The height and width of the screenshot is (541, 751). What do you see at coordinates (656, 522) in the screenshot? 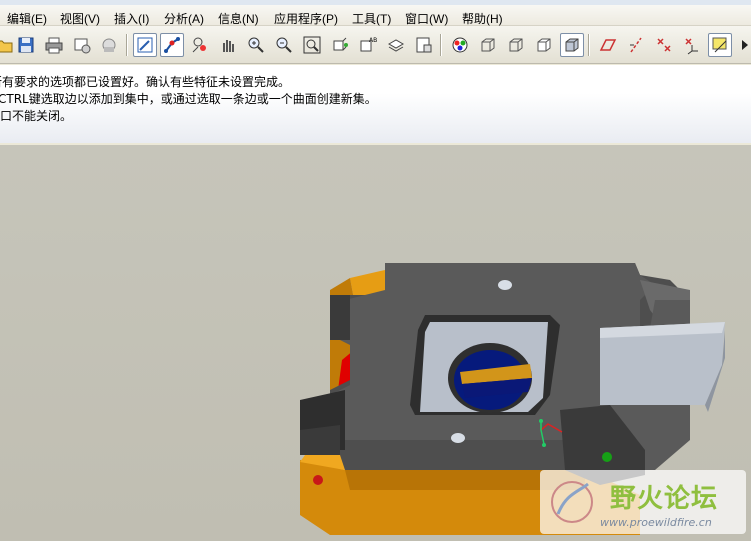
I see `watermark-url: www.proewildfire.cn` at bounding box center [656, 522].